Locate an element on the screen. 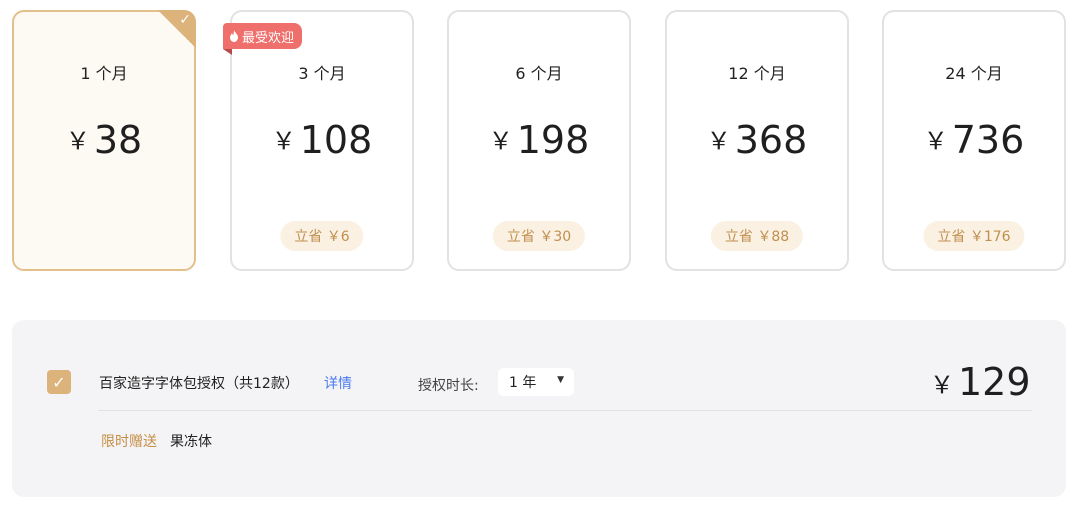 The image size is (1080, 507). checkmark-icon: ✓ is located at coordinates (59, 382).